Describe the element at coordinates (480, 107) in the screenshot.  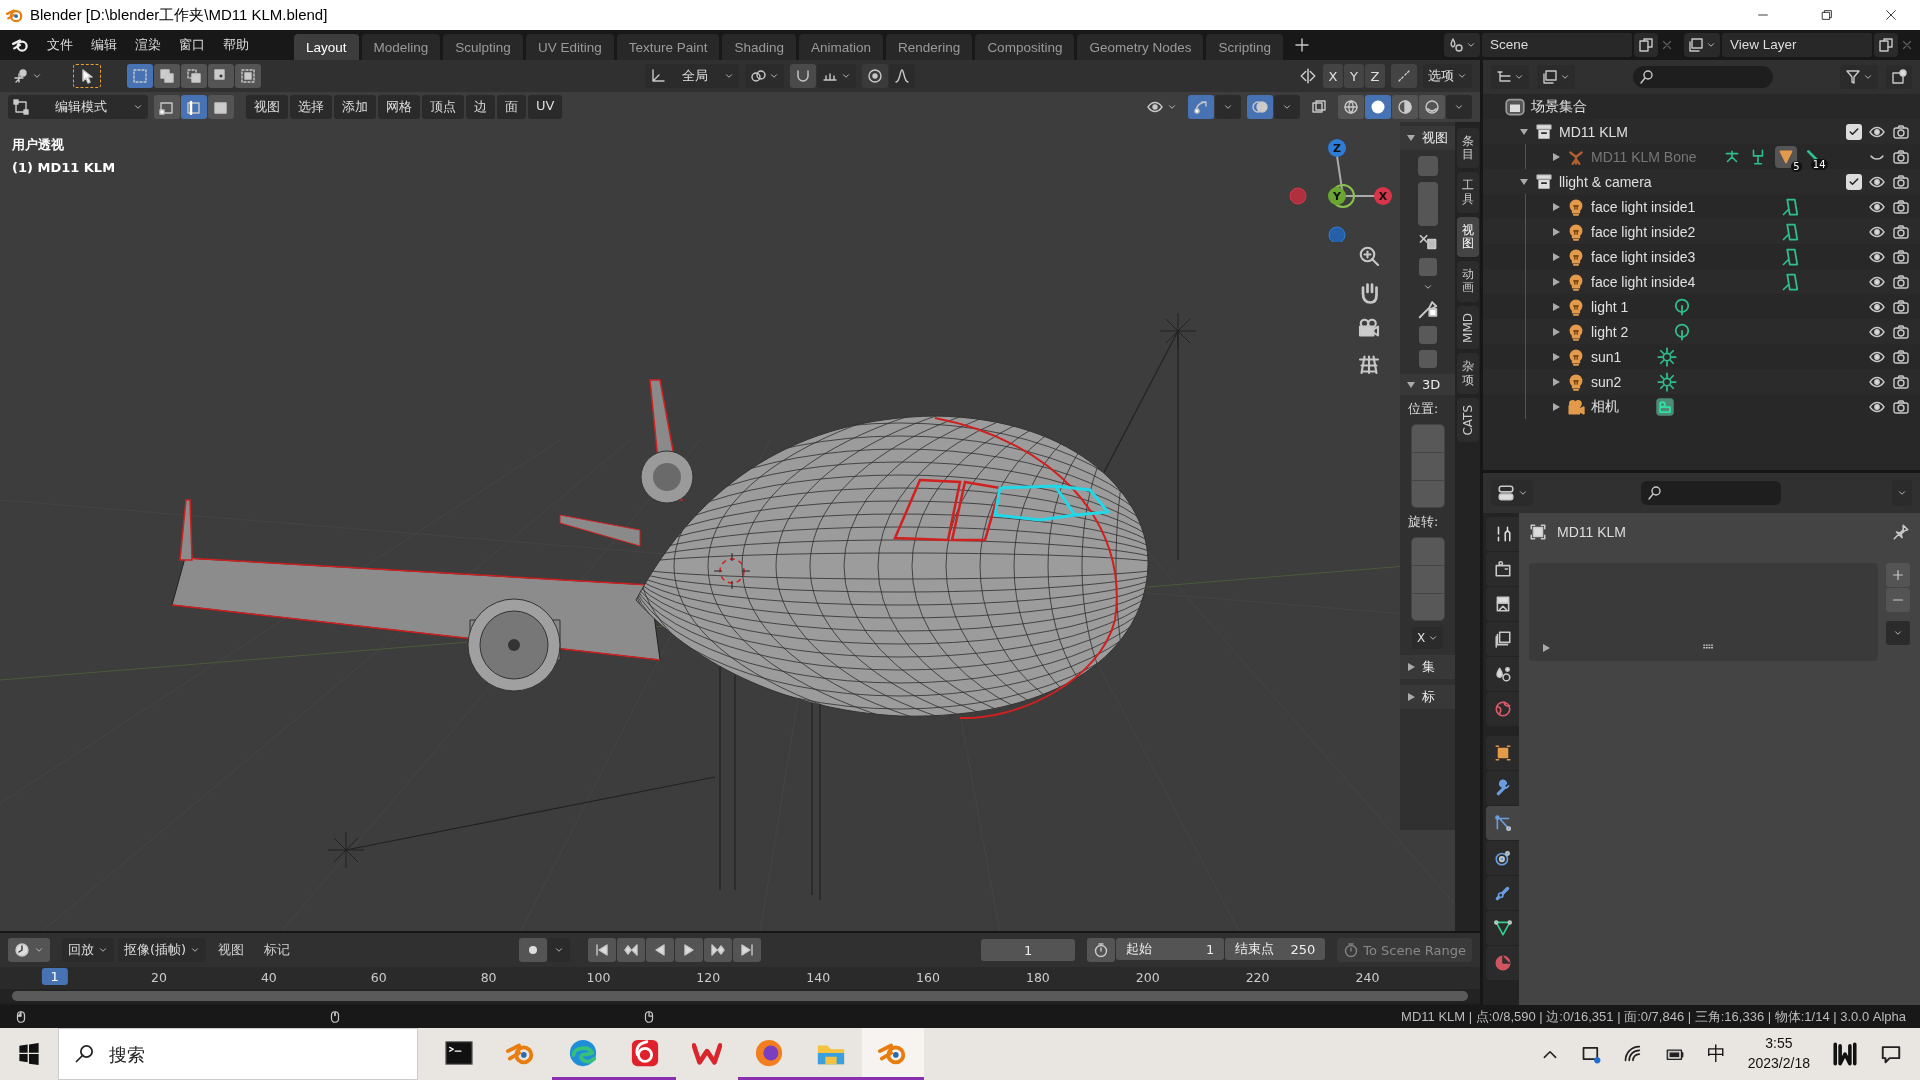
I see `menu-item: 边` at that location.